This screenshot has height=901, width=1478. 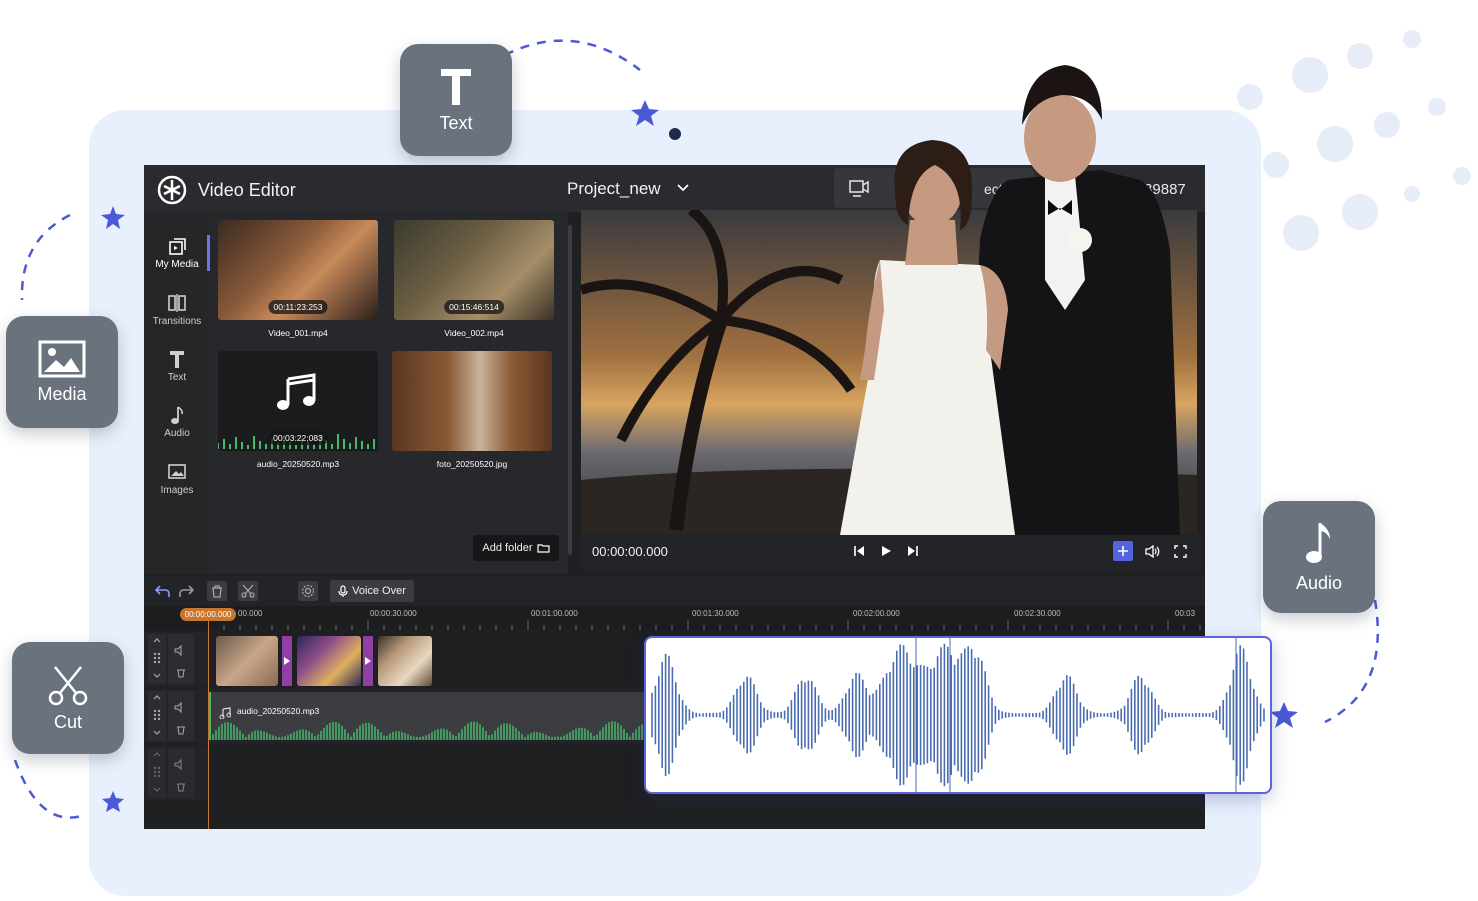 I want to click on timeline-toolbar: Voice Over, so click(x=674, y=591).